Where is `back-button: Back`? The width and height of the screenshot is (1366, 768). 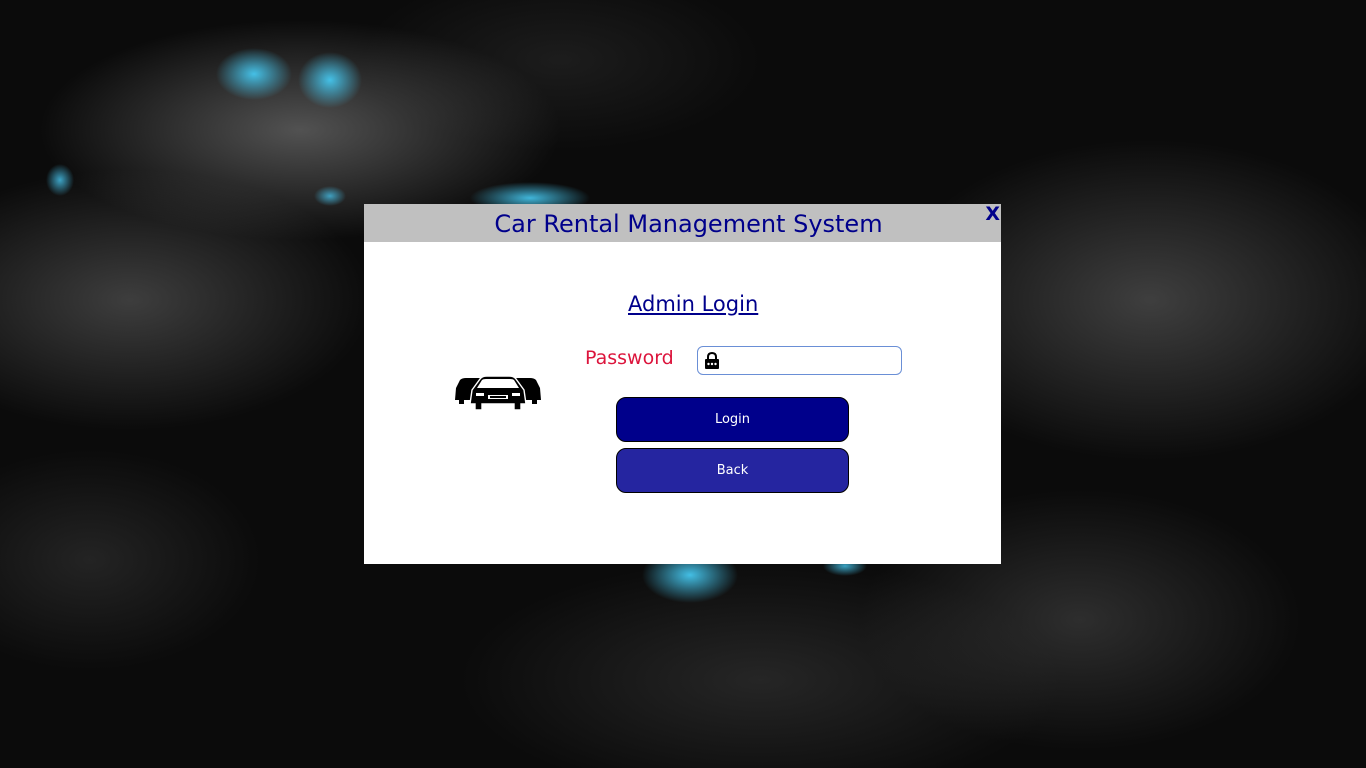
back-button: Back is located at coordinates (732, 470).